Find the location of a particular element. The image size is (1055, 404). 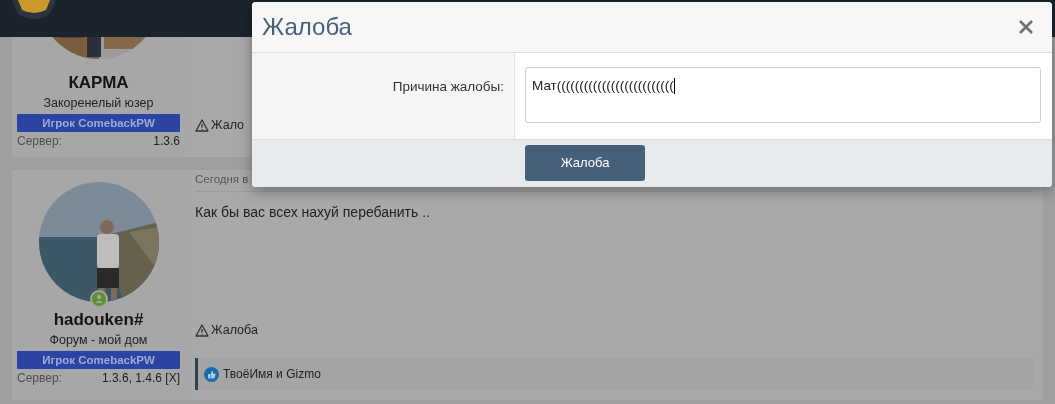

server-value: 1.3.6, 1.4.6 [X] is located at coordinates (140, 378).